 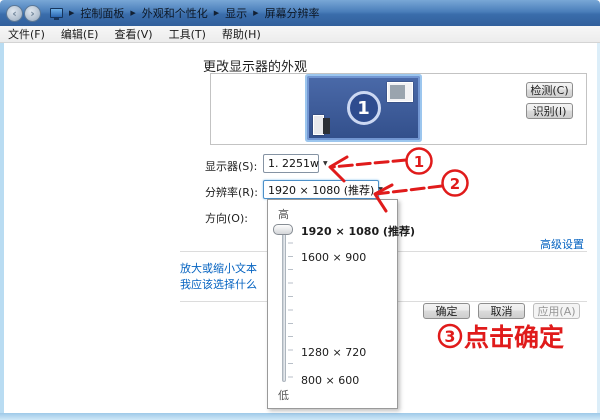 What do you see at coordinates (26, 34) in the screenshot?
I see `menu-item-file: 文件(F)` at bounding box center [26, 34].